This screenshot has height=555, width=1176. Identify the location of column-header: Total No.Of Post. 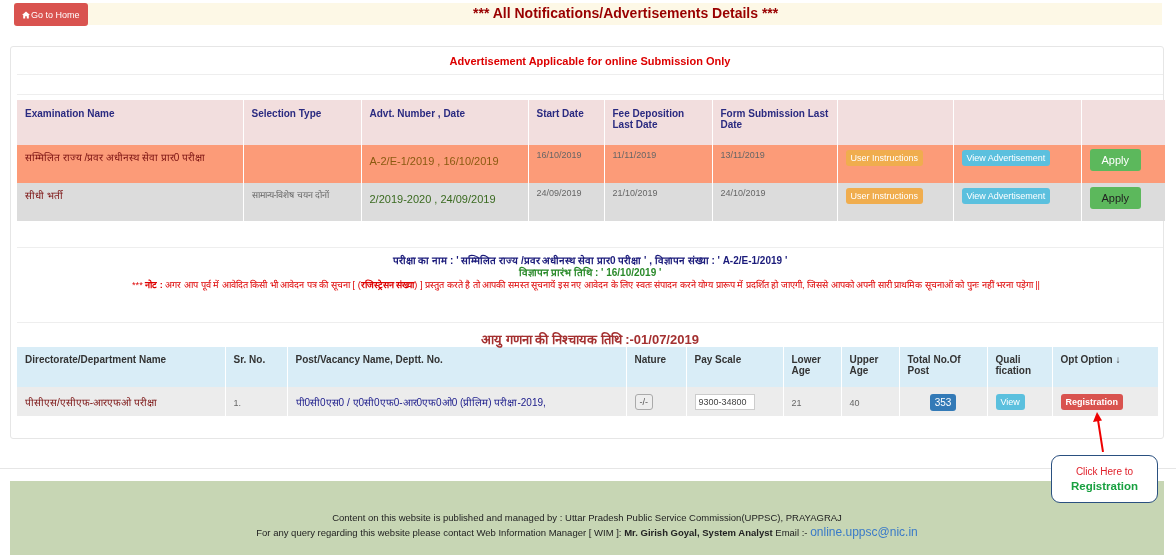
(934, 365).